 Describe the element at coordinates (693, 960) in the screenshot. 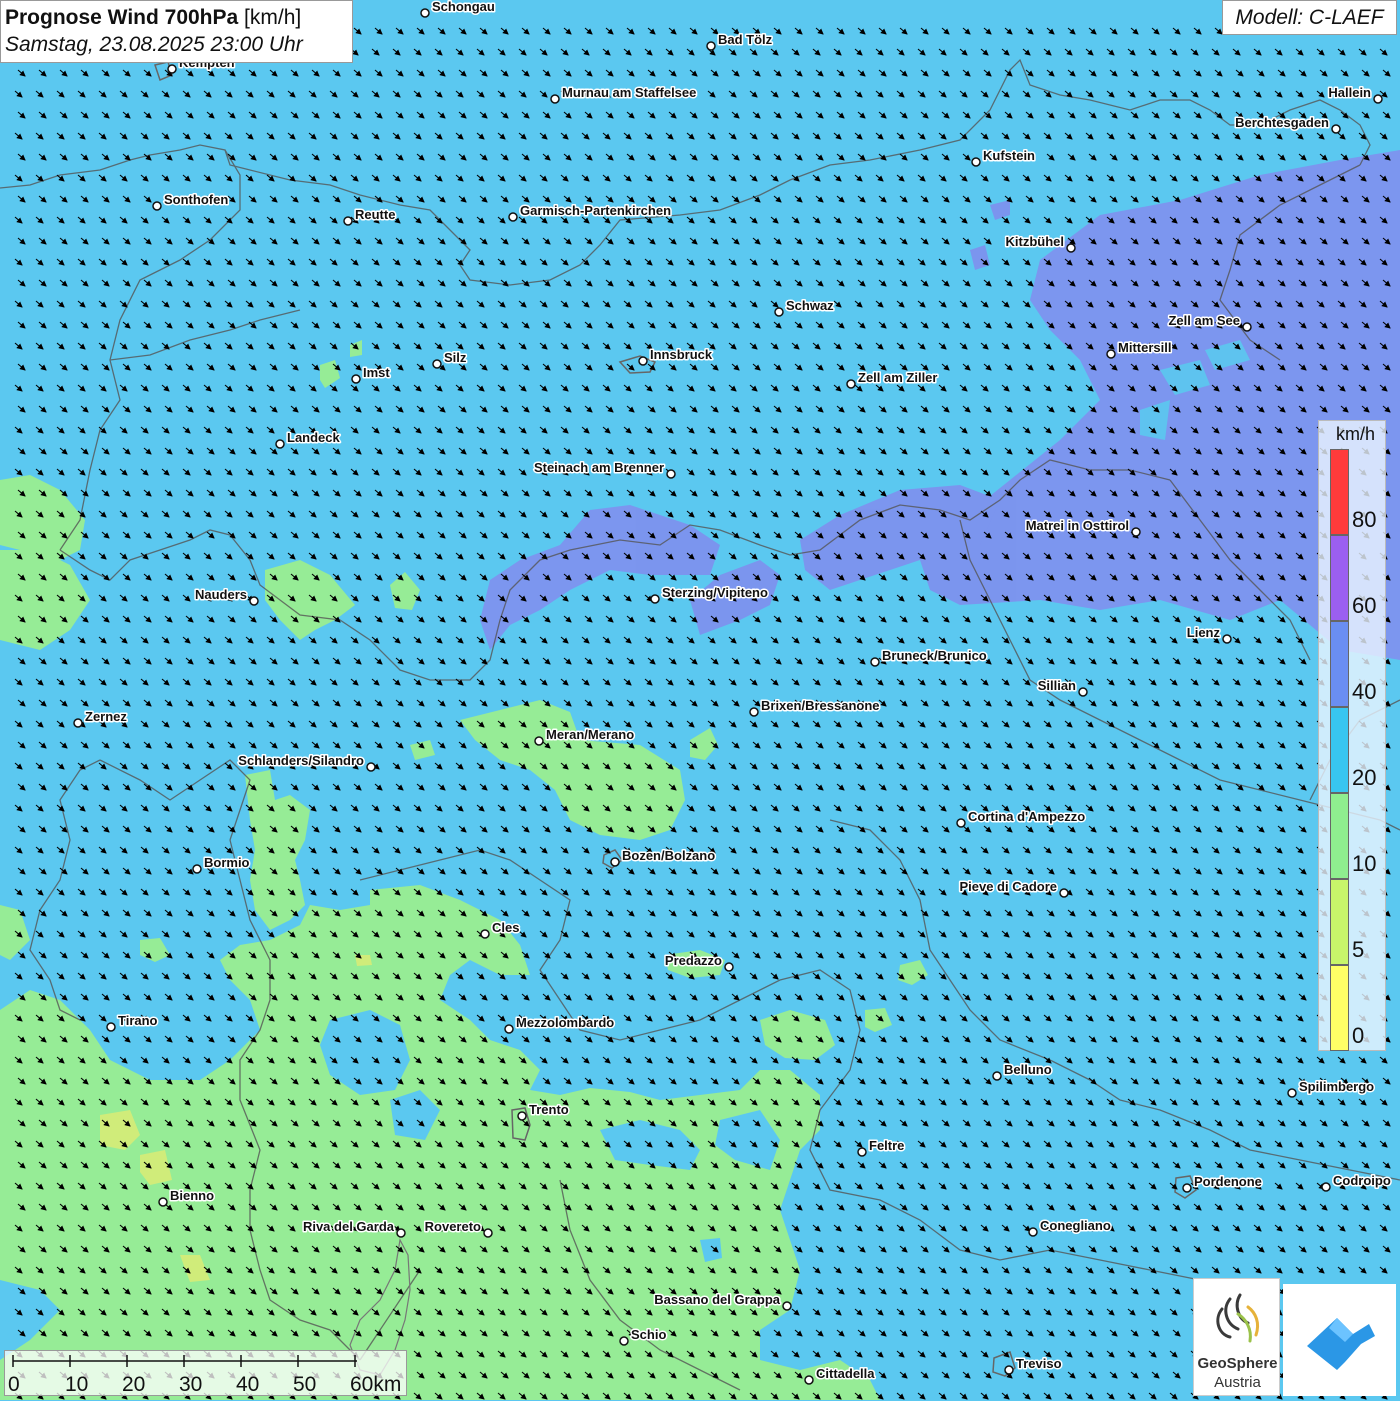

I see `city-label: Predazzo` at that location.